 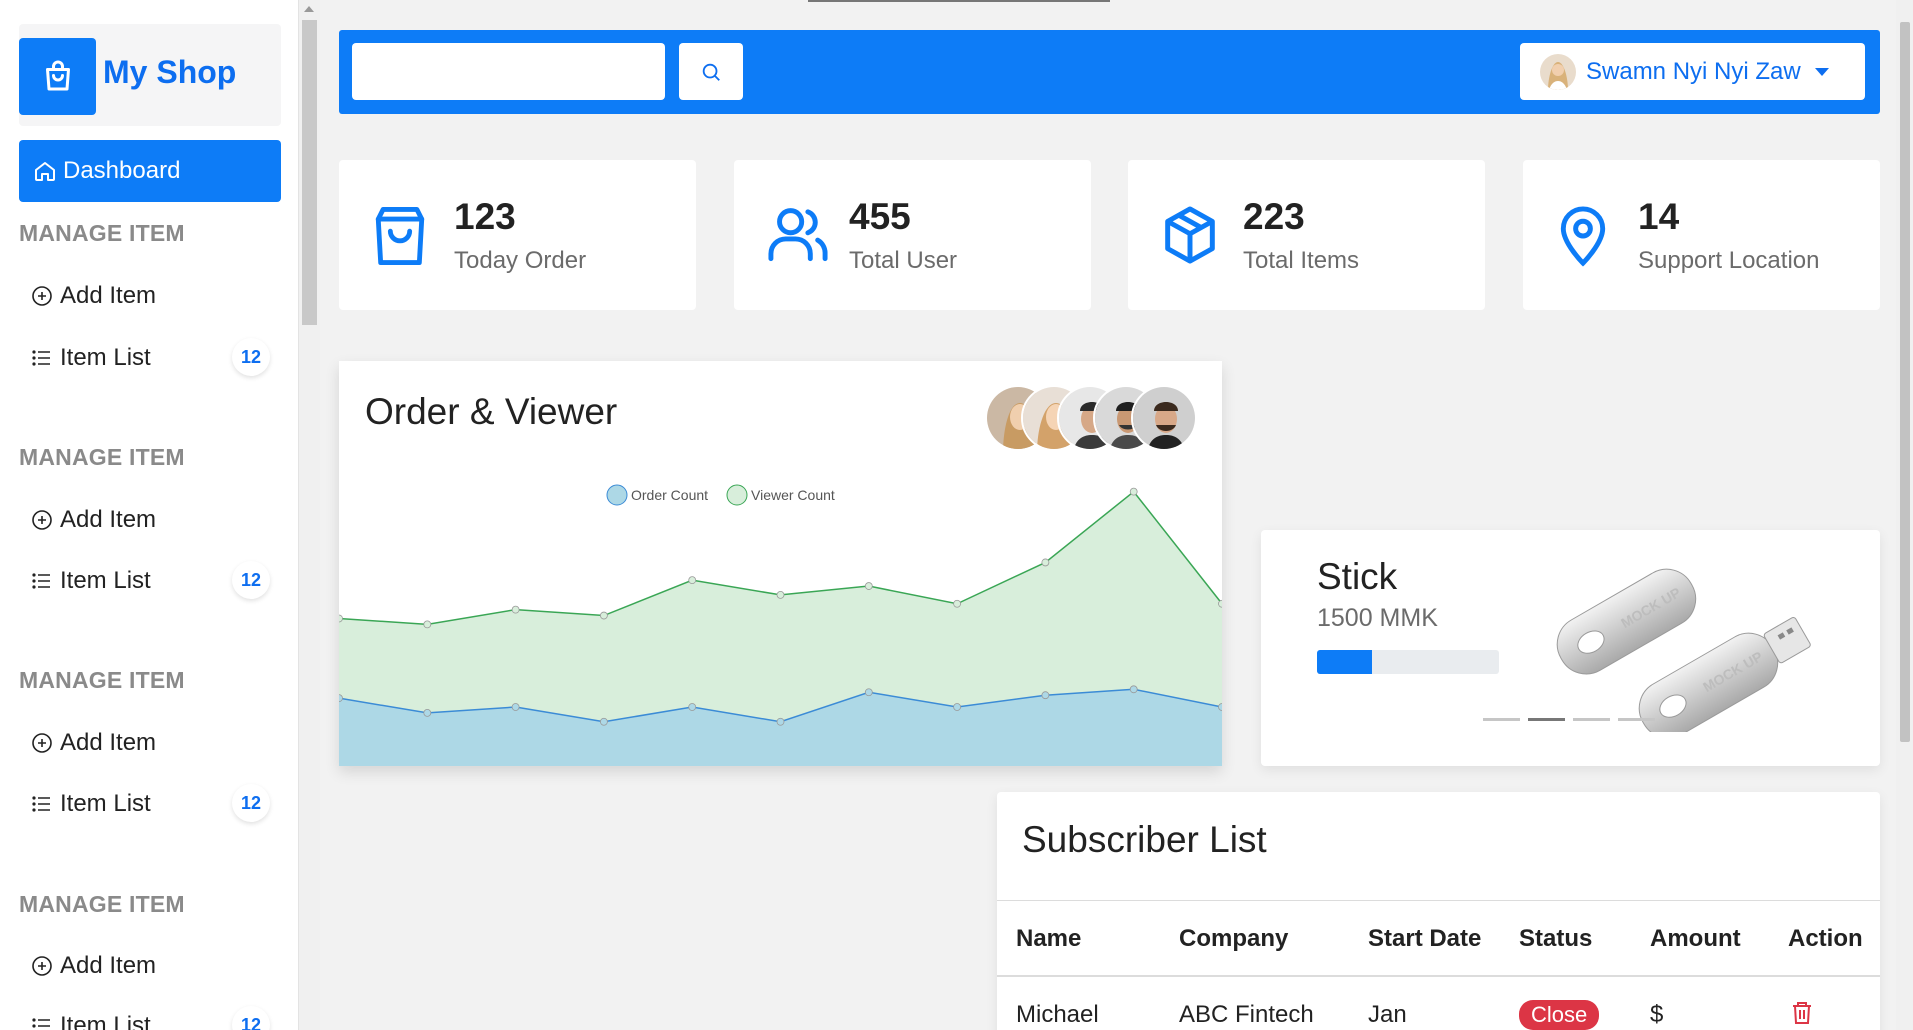 I want to click on stat-label: Total Items, so click(x=1301, y=260).